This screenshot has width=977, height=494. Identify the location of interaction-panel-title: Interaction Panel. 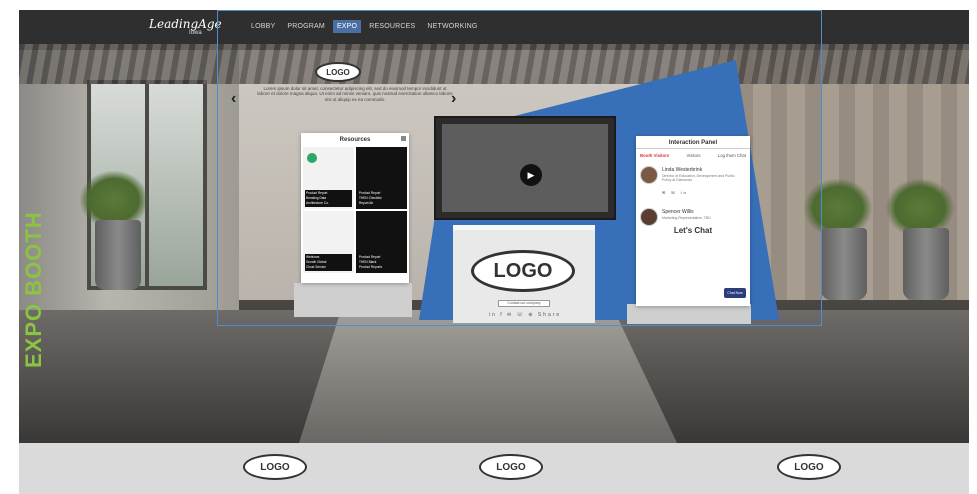
(693, 142).